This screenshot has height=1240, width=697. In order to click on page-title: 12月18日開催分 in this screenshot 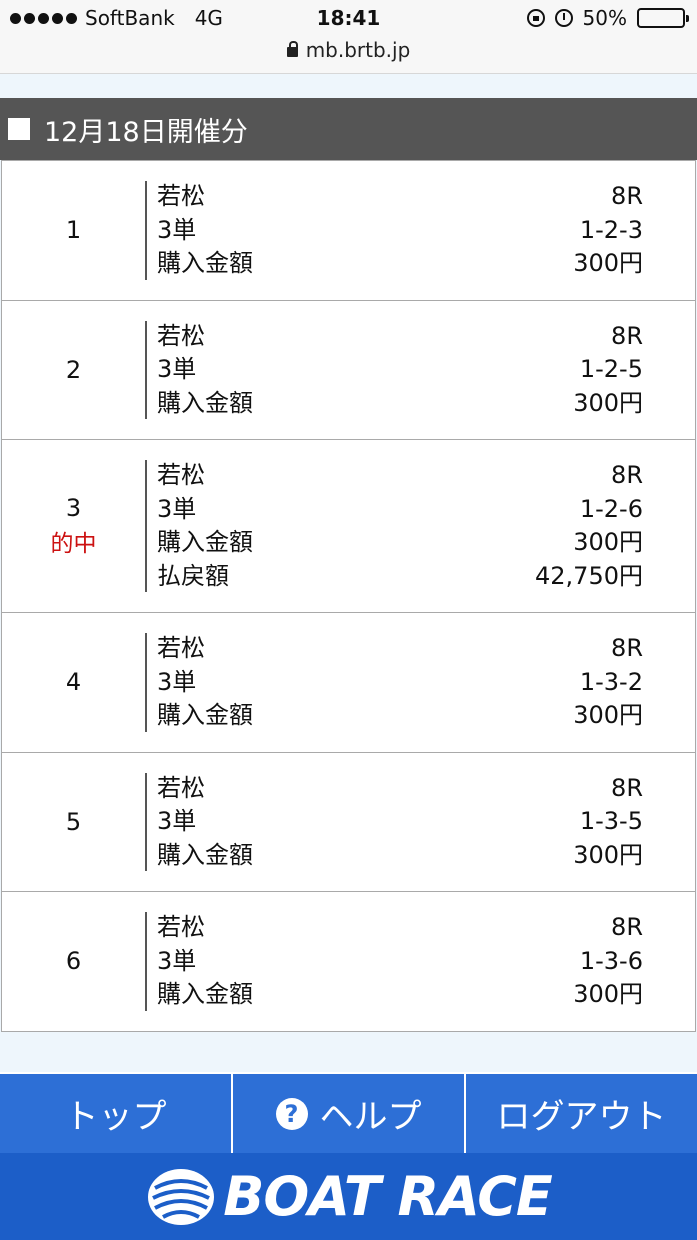, I will do `click(146, 132)`.